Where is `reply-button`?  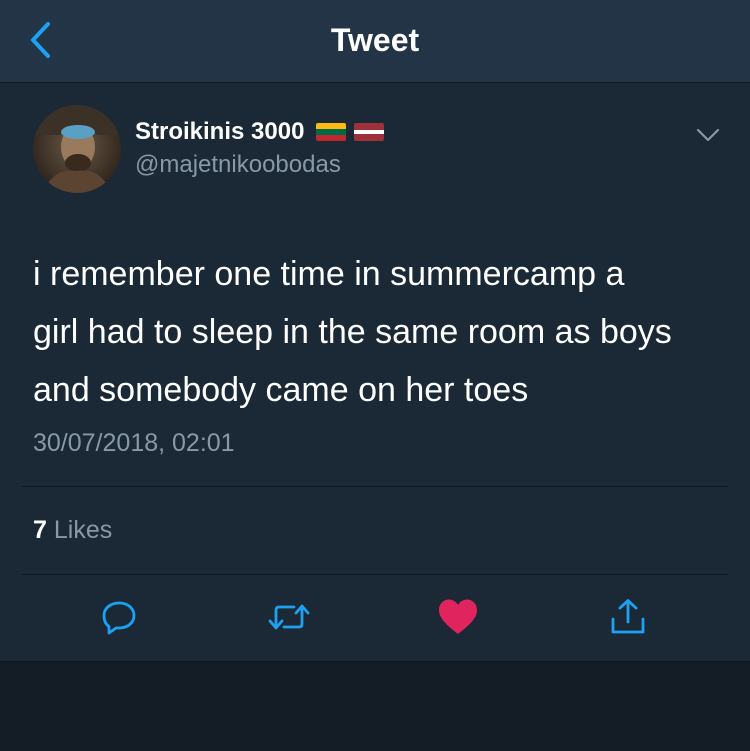 reply-button is located at coordinates (119, 617).